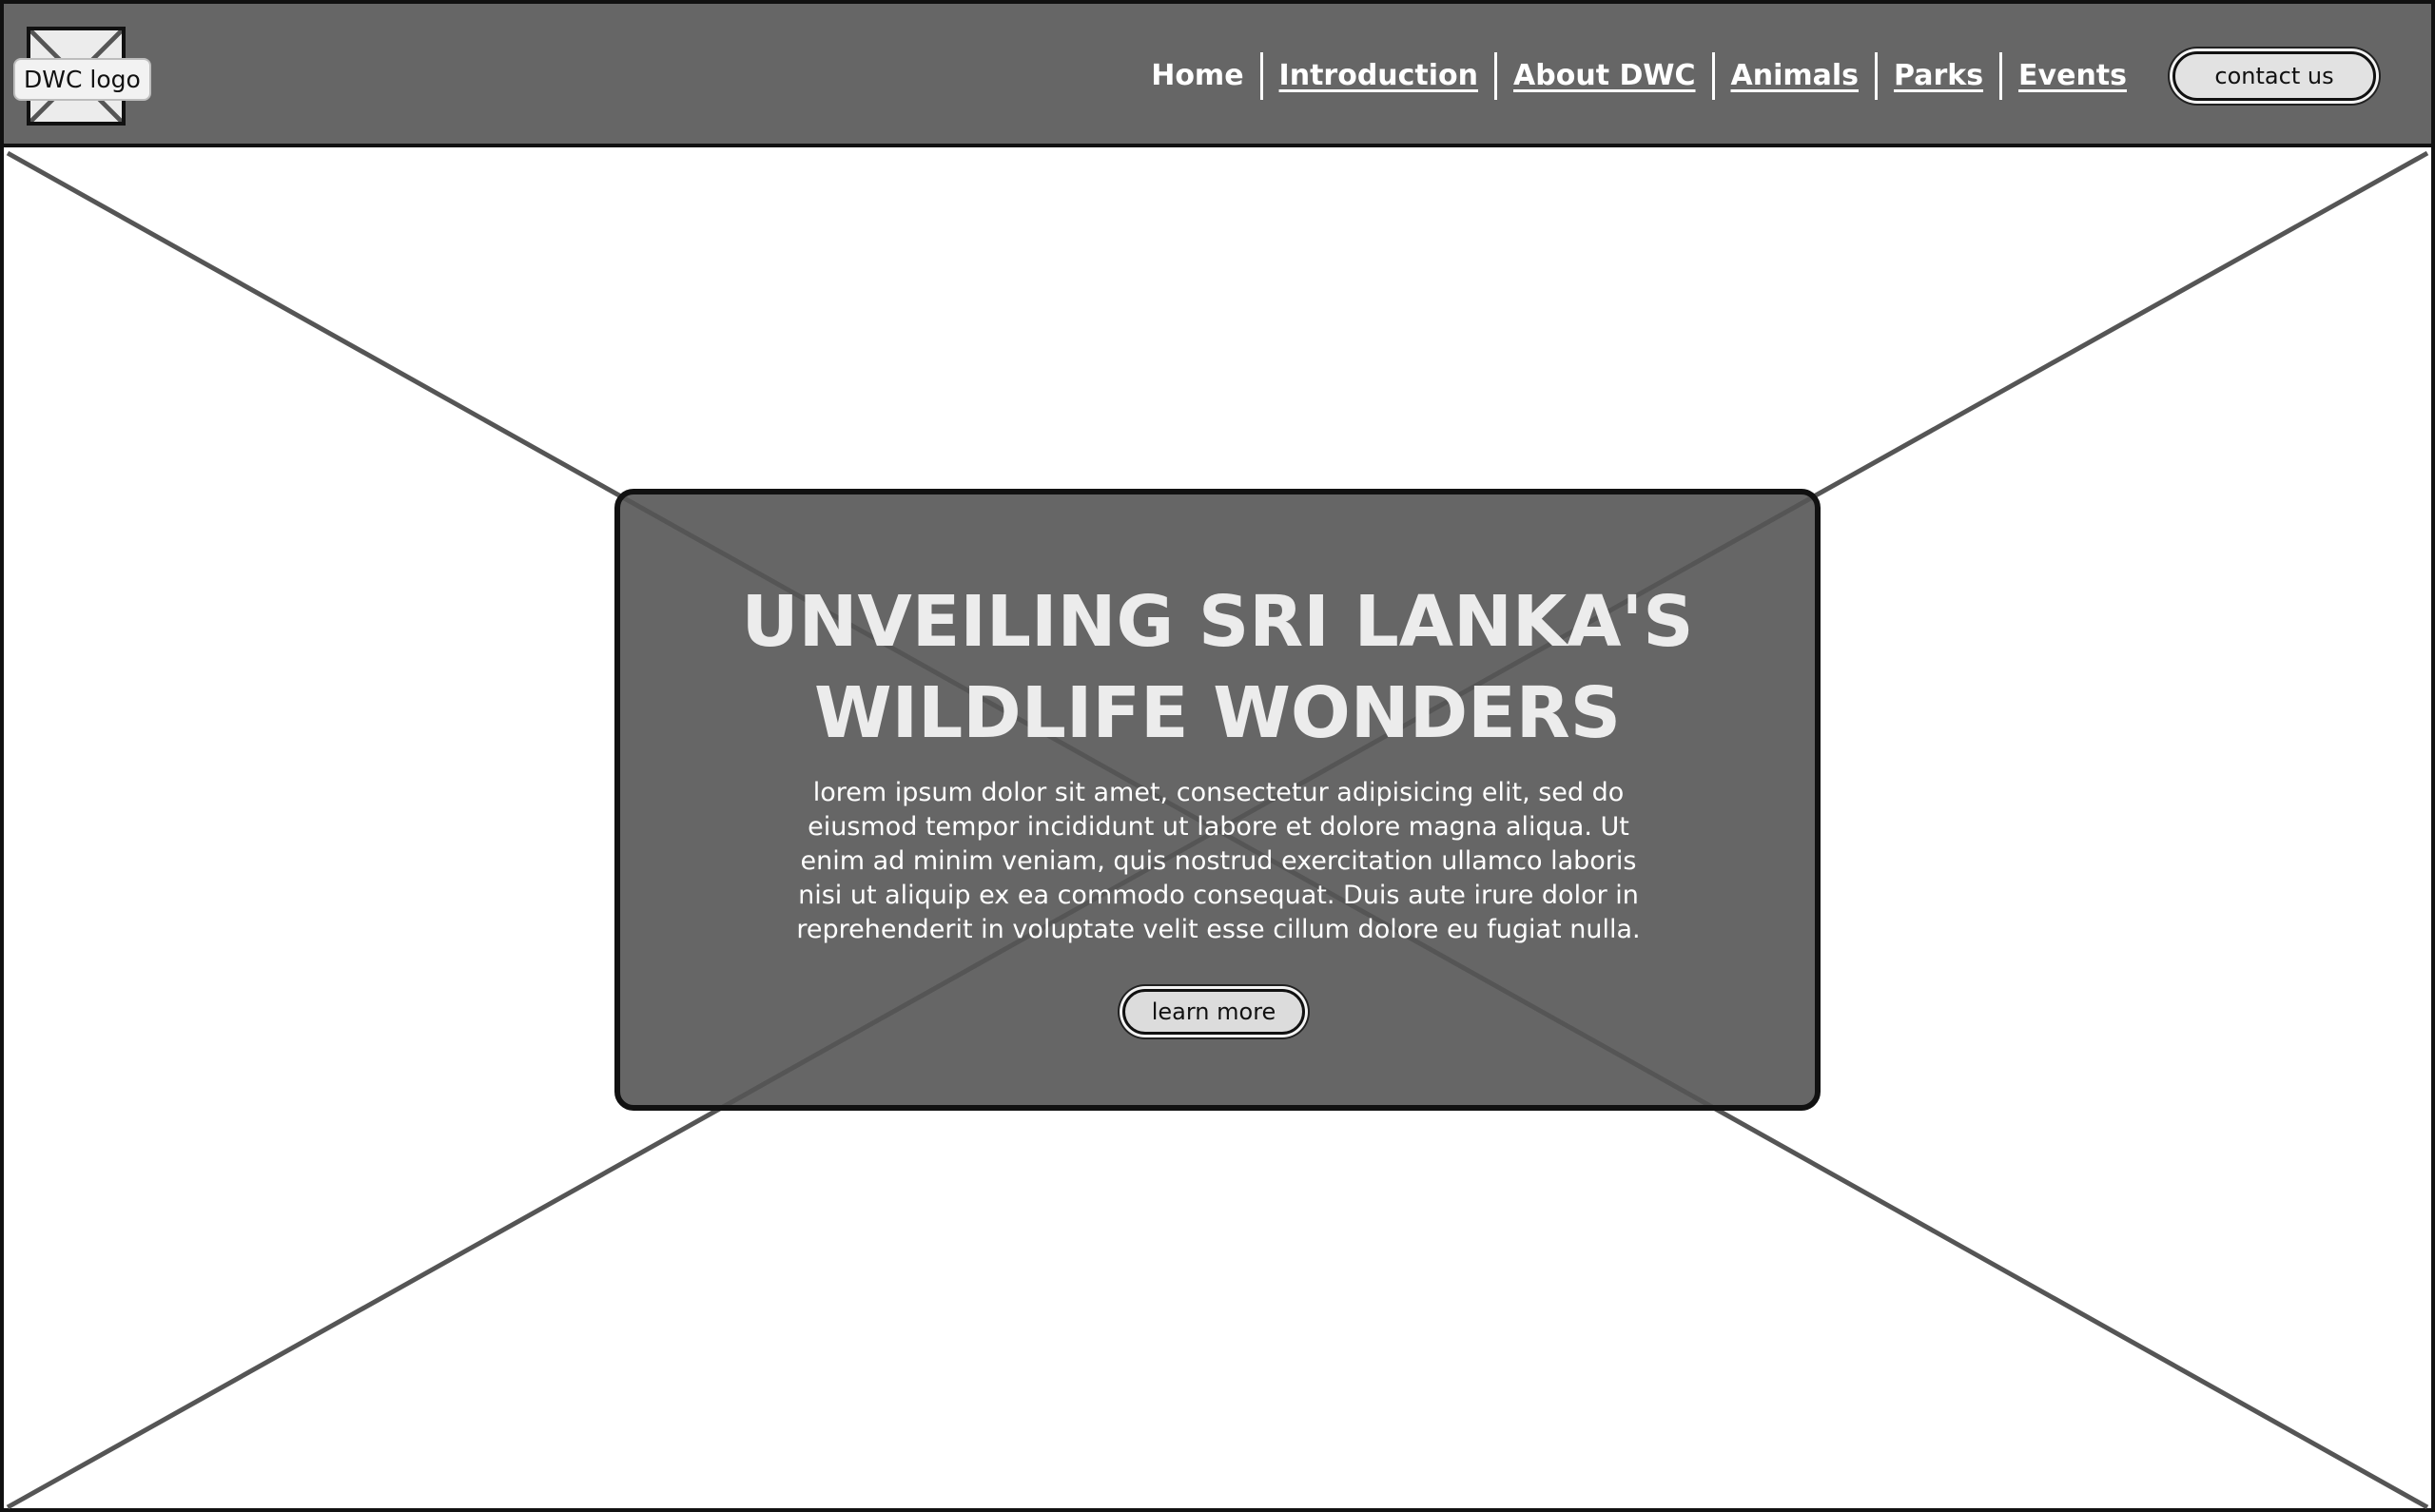 Image resolution: width=2435 pixels, height=1512 pixels. Describe the element at coordinates (2274, 76) in the screenshot. I see `contact-us-button: contact us` at that location.